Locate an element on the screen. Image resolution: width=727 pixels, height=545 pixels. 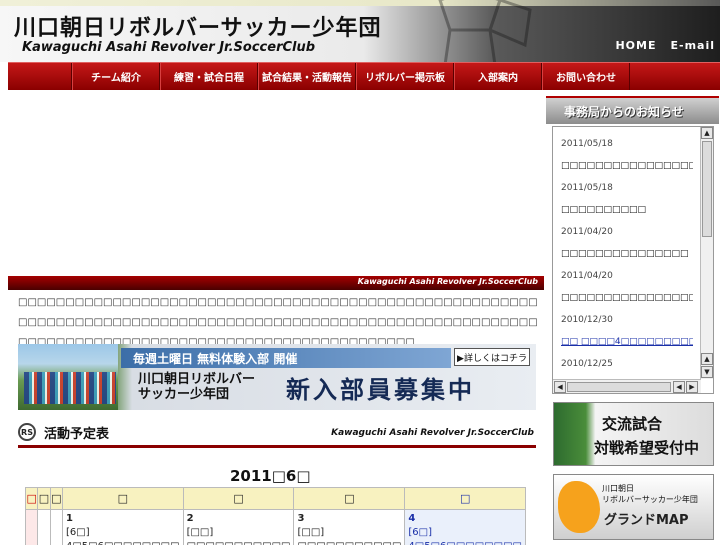
hero-band-text: Kawaguchi Asahi Revolver Jr.SoccerClub is located at coordinates (447, 281).